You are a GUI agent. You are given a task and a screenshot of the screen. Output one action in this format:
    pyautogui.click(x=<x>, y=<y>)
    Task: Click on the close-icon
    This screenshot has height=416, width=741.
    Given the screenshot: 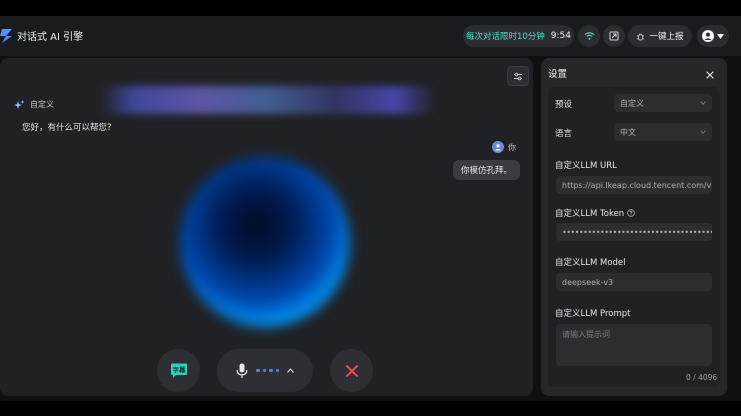 What is the action you would take?
    pyautogui.click(x=710, y=75)
    